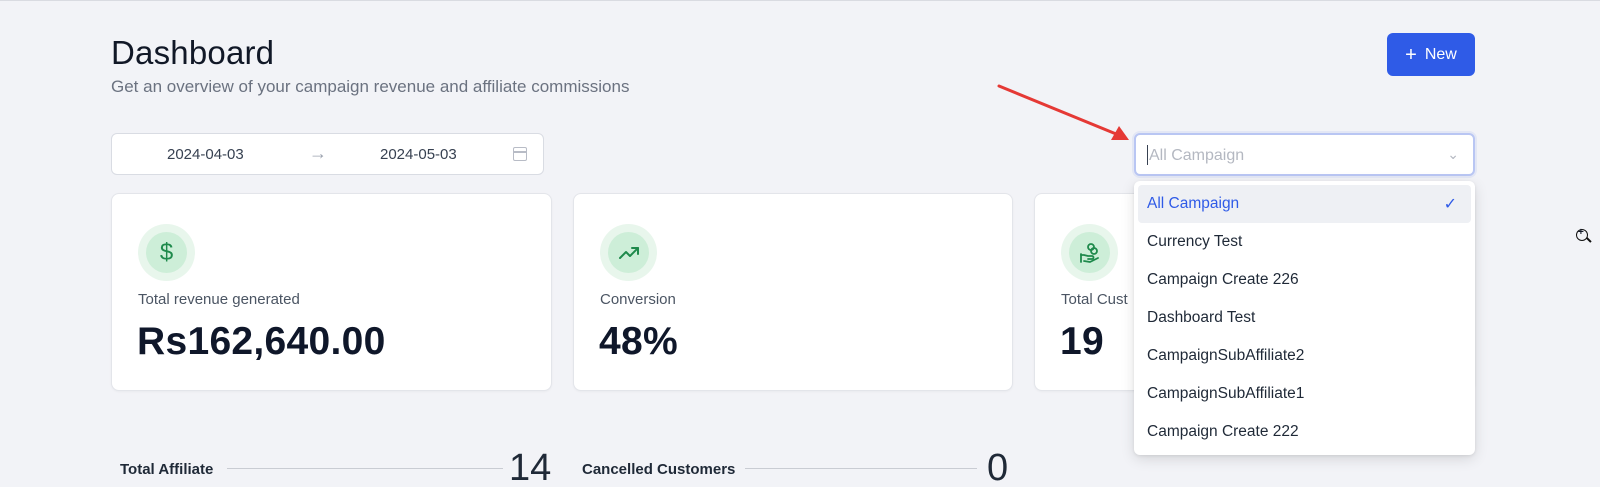 This screenshot has height=487, width=1600. What do you see at coordinates (1223, 431) in the screenshot?
I see `option-label: Campaign Create 222` at bounding box center [1223, 431].